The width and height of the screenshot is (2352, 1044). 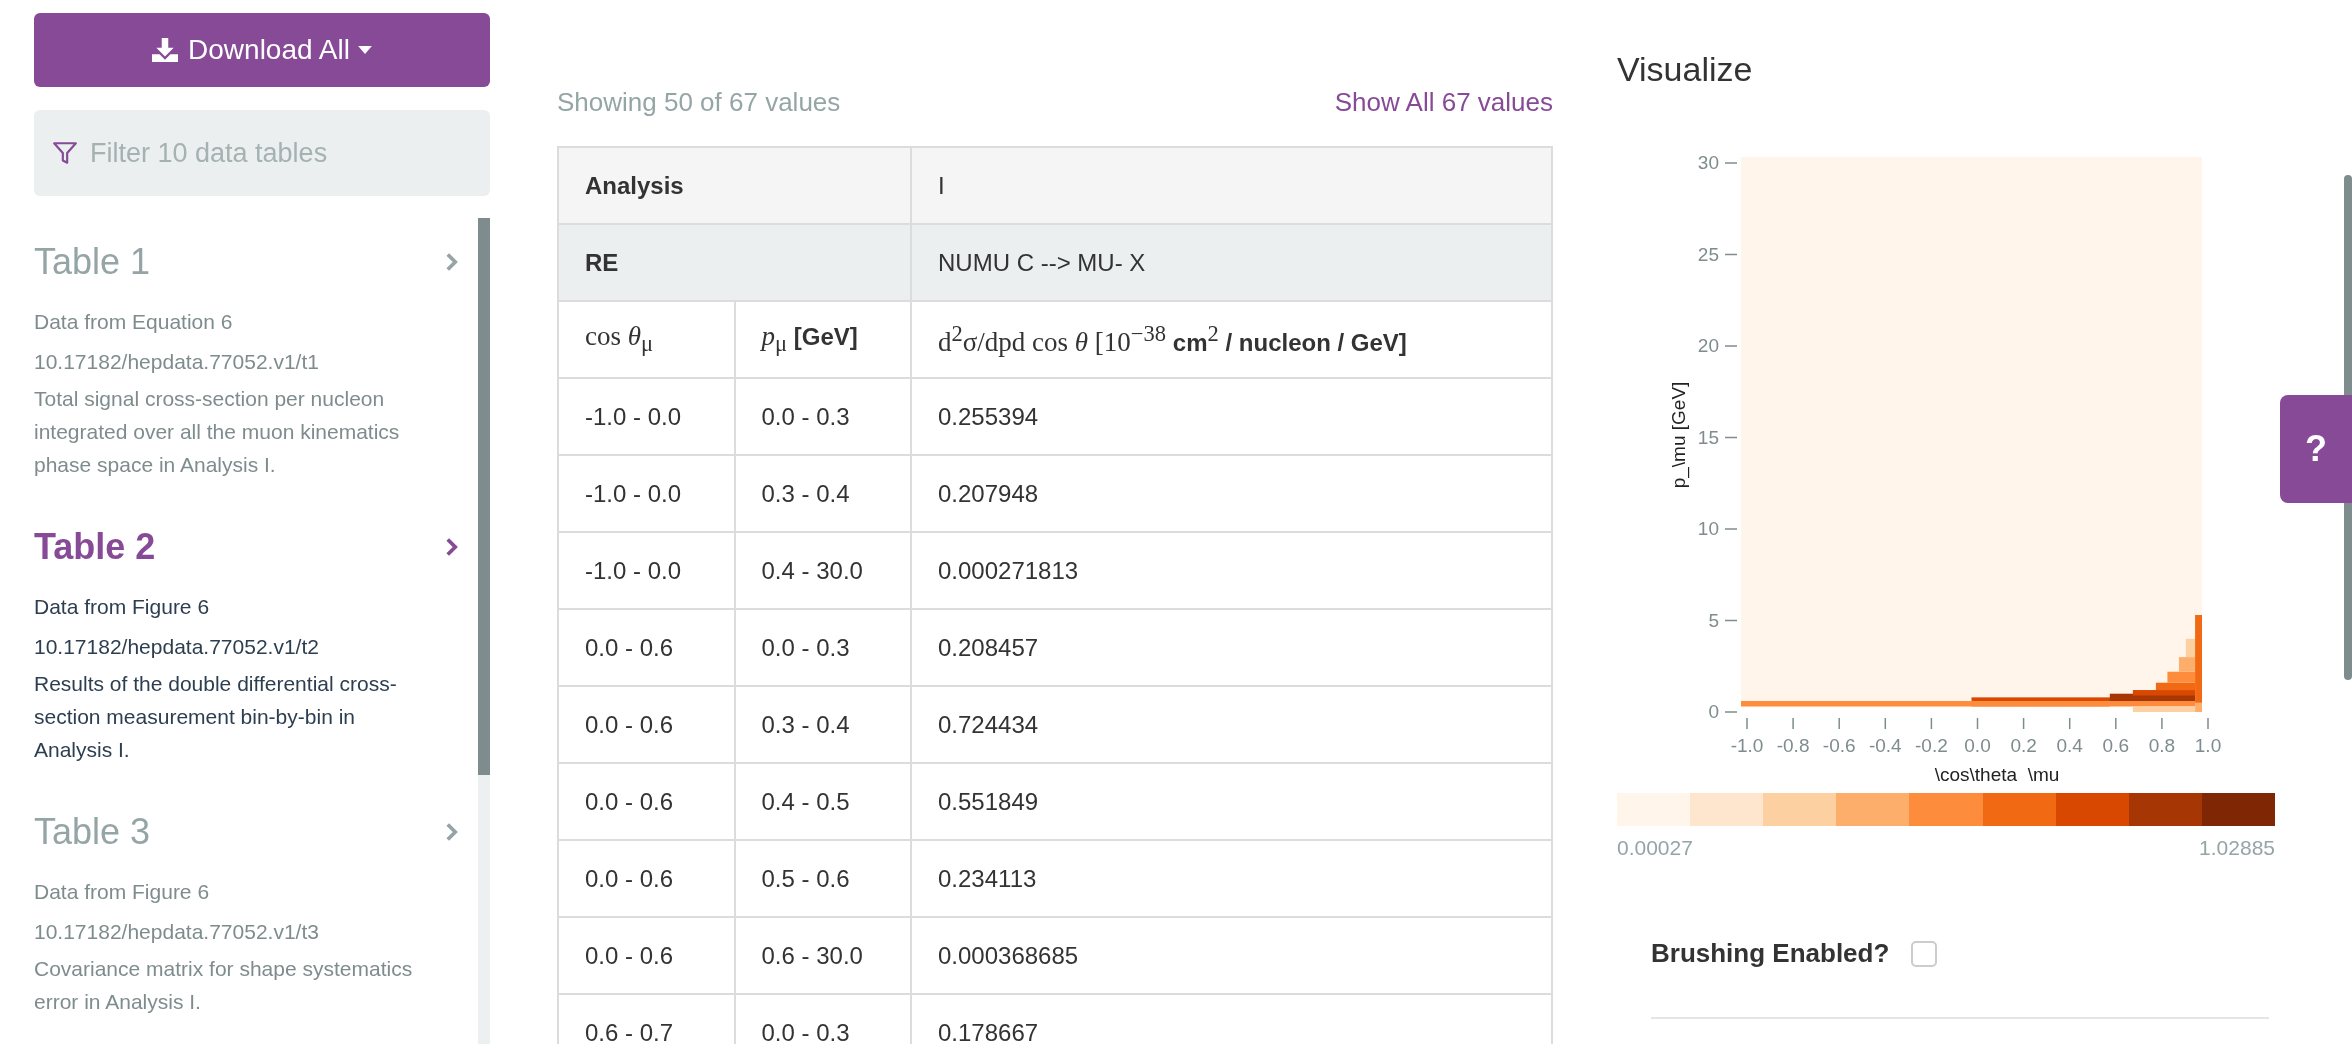 I want to click on section-title: Visualize, so click(x=1685, y=69).